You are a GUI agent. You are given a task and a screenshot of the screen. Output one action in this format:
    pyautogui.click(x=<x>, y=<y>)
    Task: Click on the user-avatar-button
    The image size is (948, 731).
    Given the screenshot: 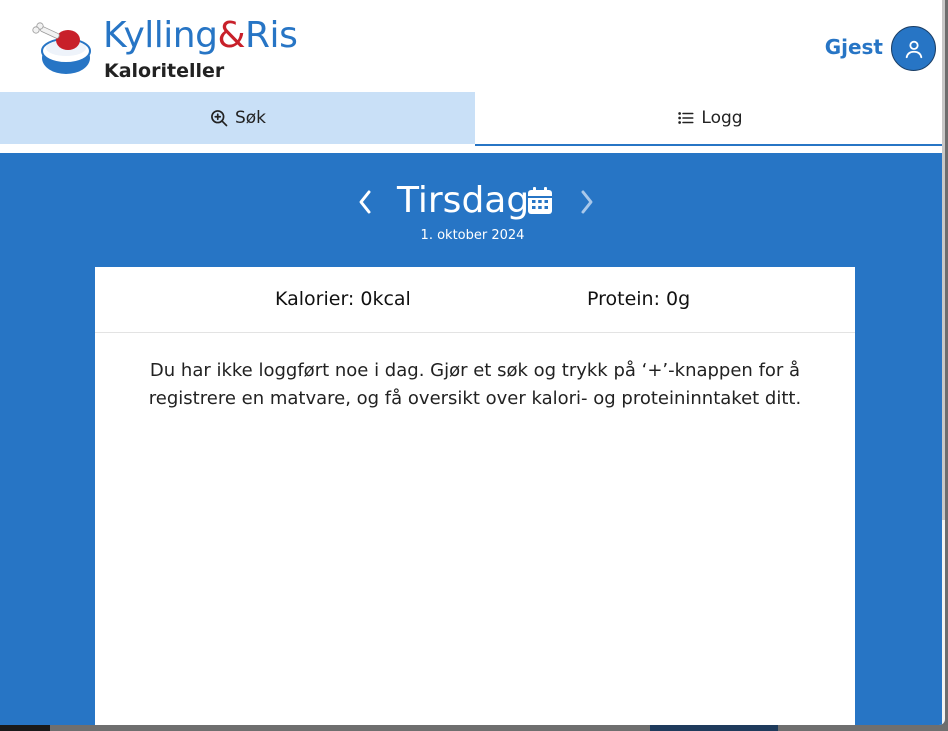 What is the action you would take?
    pyautogui.click(x=913, y=48)
    